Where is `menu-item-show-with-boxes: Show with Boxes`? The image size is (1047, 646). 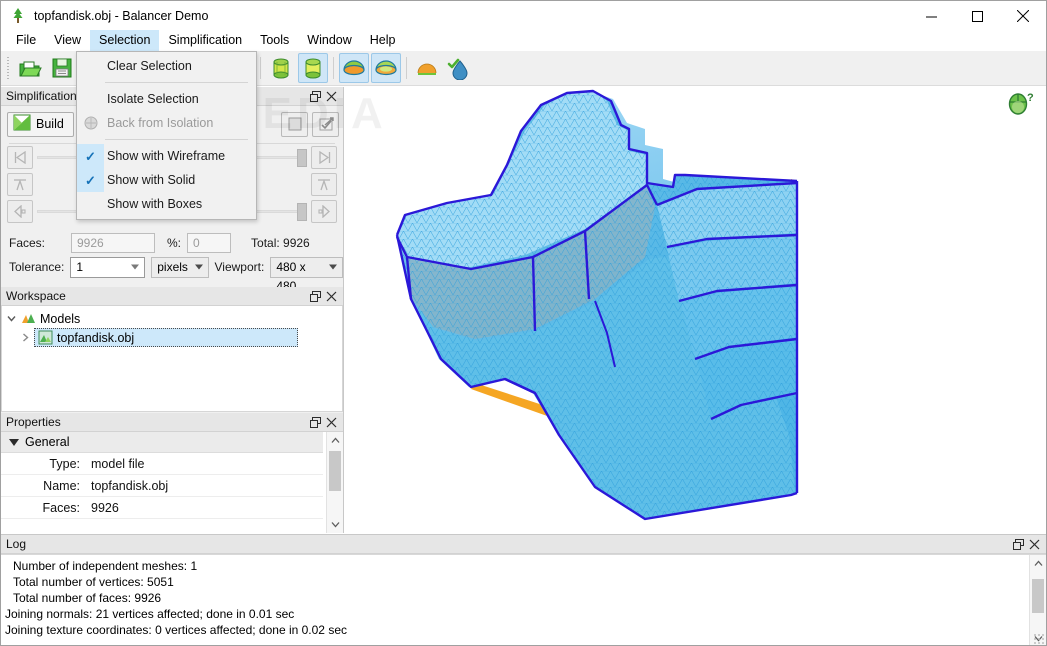 menu-item-show-with-boxes: Show with Boxes is located at coordinates (166, 204).